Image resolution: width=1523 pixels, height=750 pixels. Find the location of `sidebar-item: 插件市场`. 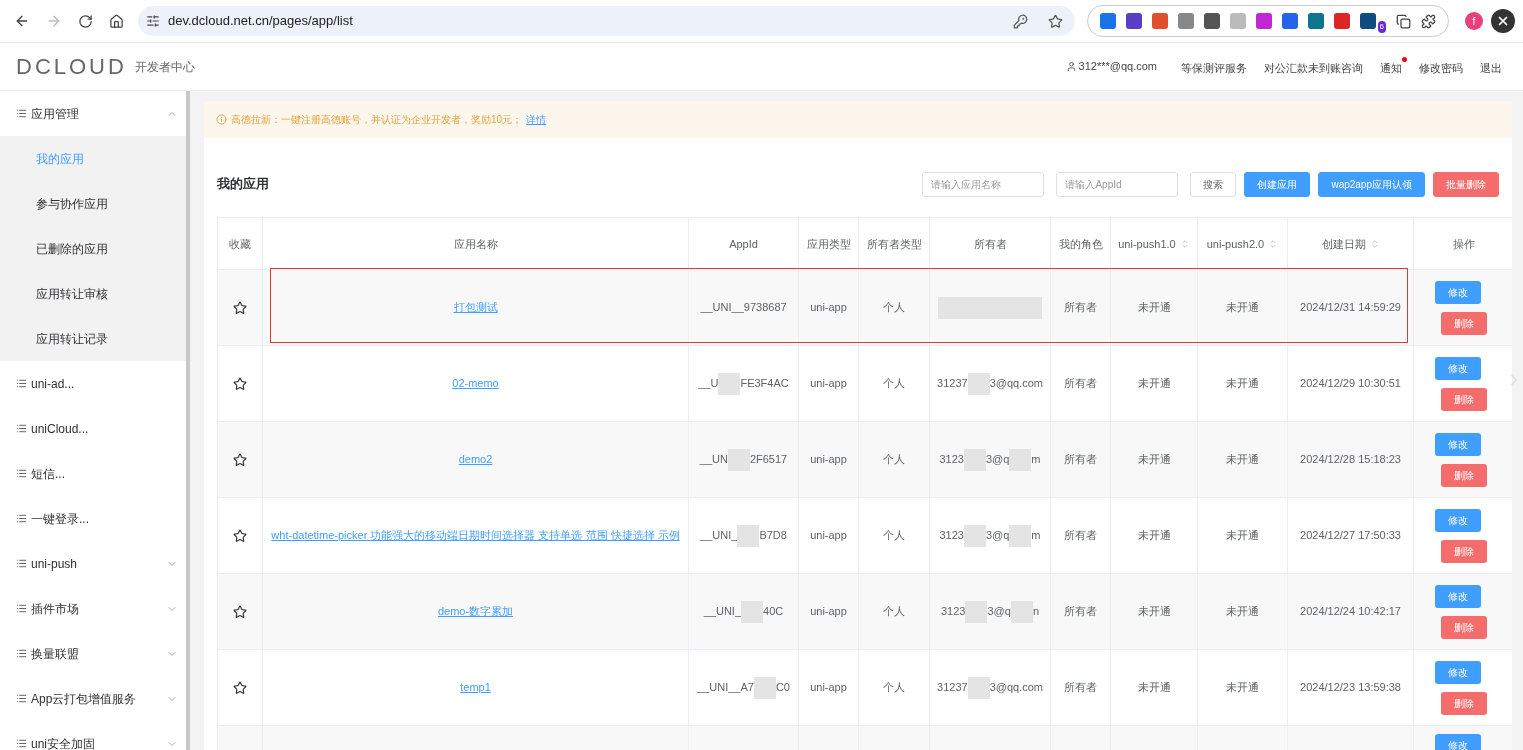

sidebar-item: 插件市场 is located at coordinates (93, 608).